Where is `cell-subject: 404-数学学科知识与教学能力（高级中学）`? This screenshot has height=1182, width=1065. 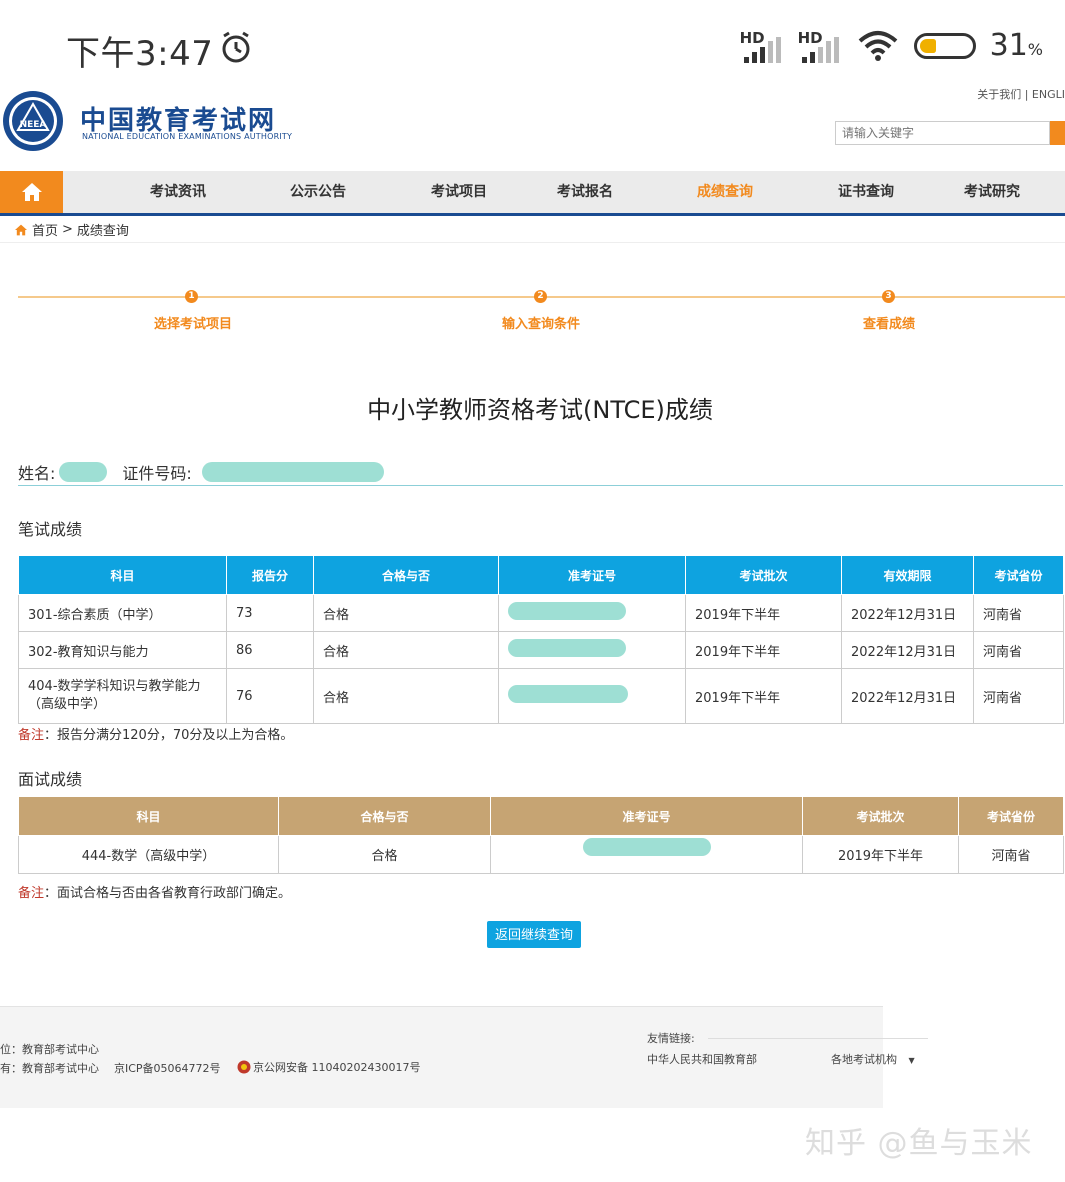 cell-subject: 404-数学学科知识与教学能力（高级中学） is located at coordinates (122, 696).